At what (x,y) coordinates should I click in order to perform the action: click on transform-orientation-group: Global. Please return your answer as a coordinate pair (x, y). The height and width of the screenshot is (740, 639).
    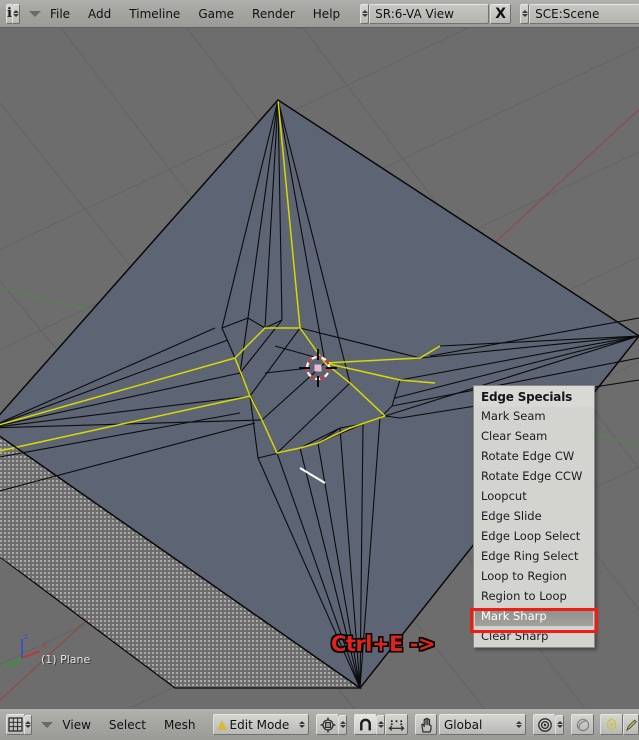
    Looking at the image, I should click on (470, 724).